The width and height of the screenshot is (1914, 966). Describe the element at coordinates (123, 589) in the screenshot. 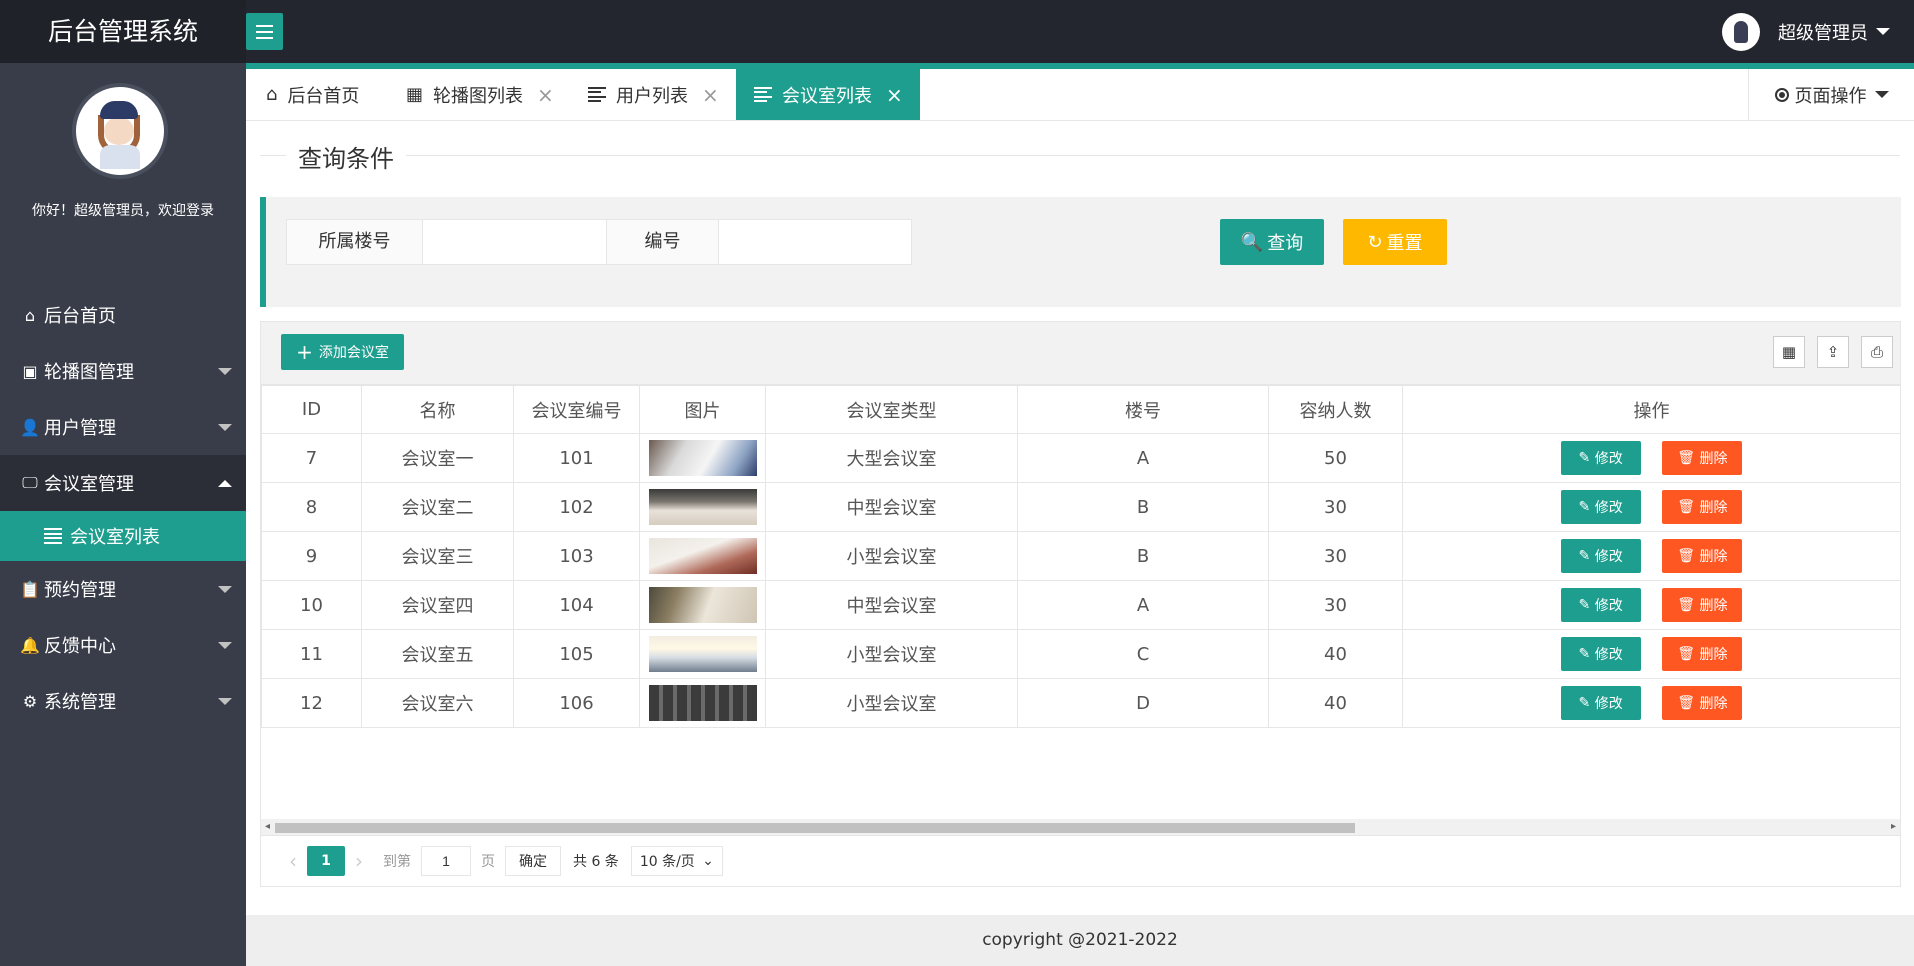

I see `sidebar-item-reservations: 📋 预约管理` at that location.